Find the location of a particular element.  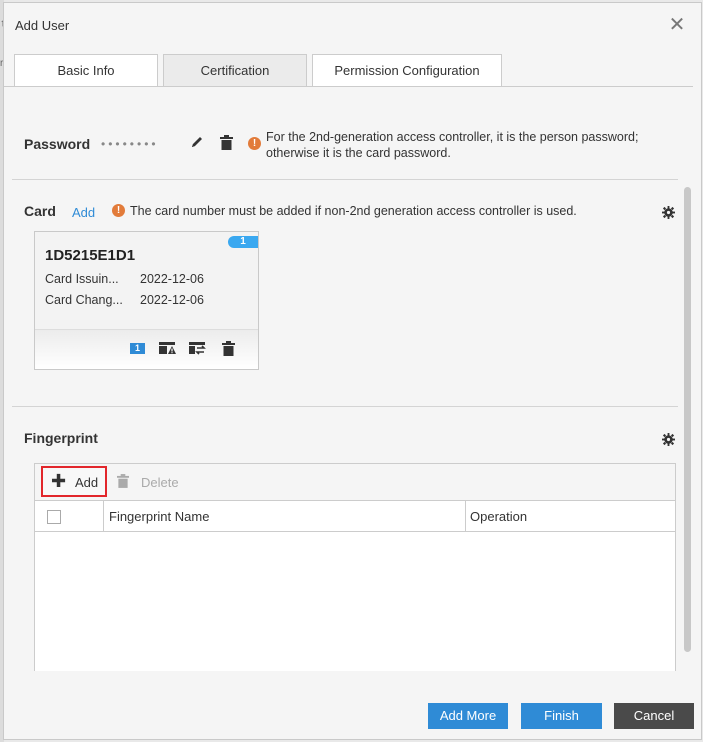

add-fingerprint-button: ✚ Add is located at coordinates (74, 481).